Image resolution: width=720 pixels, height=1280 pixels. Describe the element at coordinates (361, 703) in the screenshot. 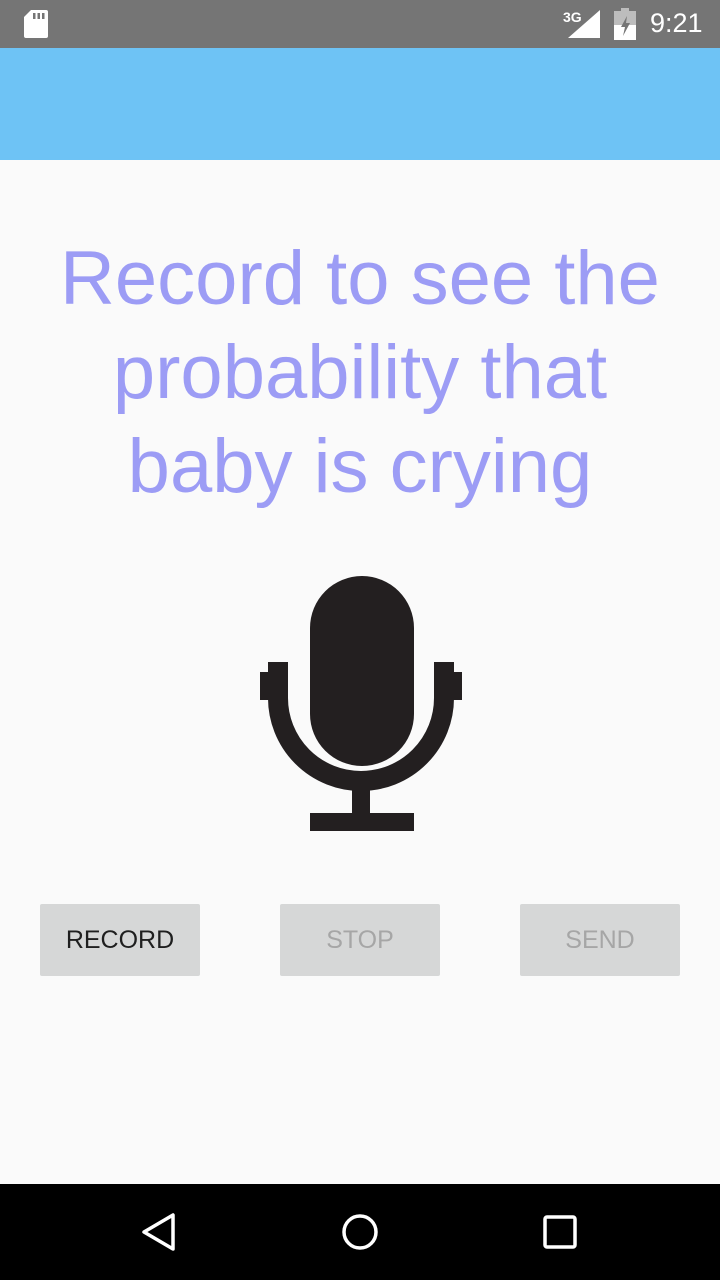

I see `microphone-icon` at that location.